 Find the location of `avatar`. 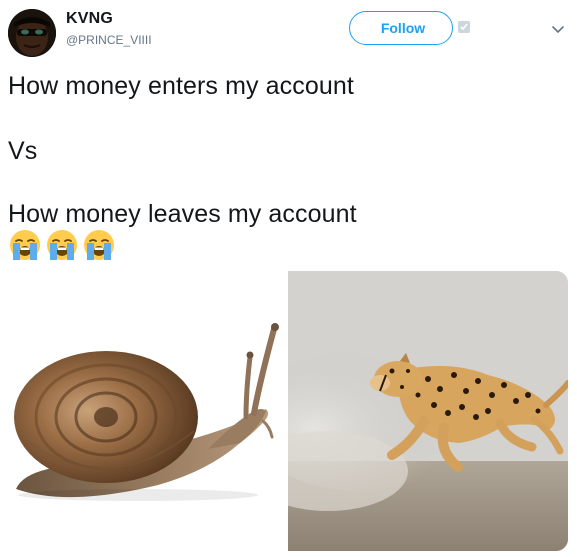

avatar is located at coordinates (32, 33).